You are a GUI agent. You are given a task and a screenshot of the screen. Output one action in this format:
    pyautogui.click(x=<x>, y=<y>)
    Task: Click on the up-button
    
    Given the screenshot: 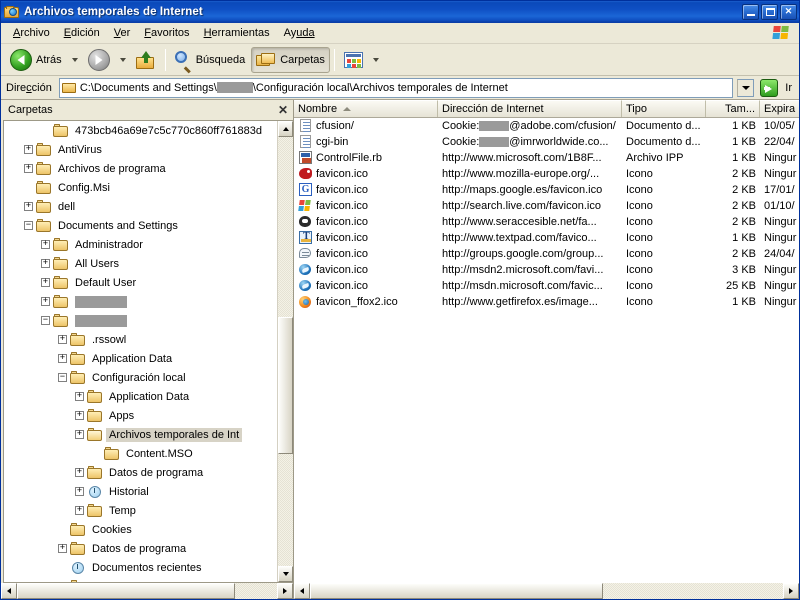 What is the action you would take?
    pyautogui.click(x=146, y=60)
    